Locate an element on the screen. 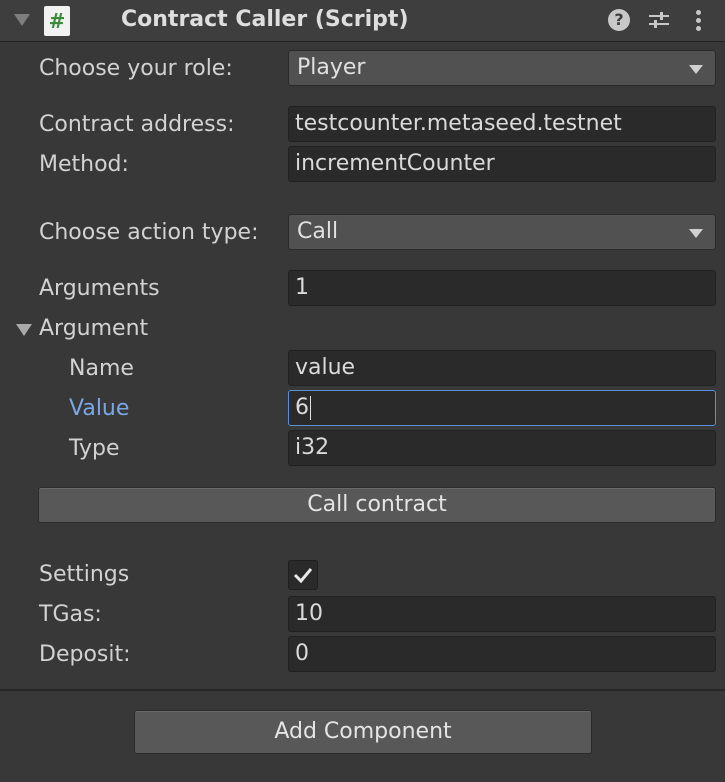 This screenshot has width=725, height=782. component-header: # Contract Caller (Script) ? is located at coordinates (362, 21).